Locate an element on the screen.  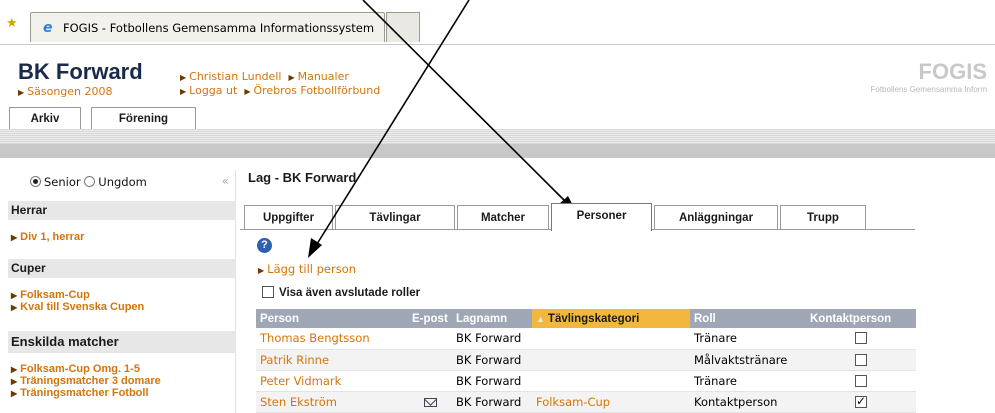
col-contact: Kontaktperson is located at coordinates (861, 318).